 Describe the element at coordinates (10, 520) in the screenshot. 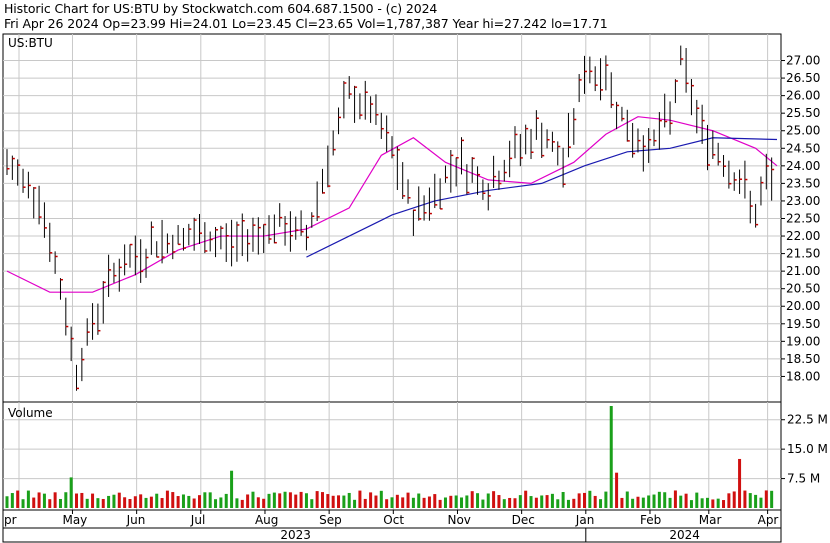

I see `month-label: pr` at that location.